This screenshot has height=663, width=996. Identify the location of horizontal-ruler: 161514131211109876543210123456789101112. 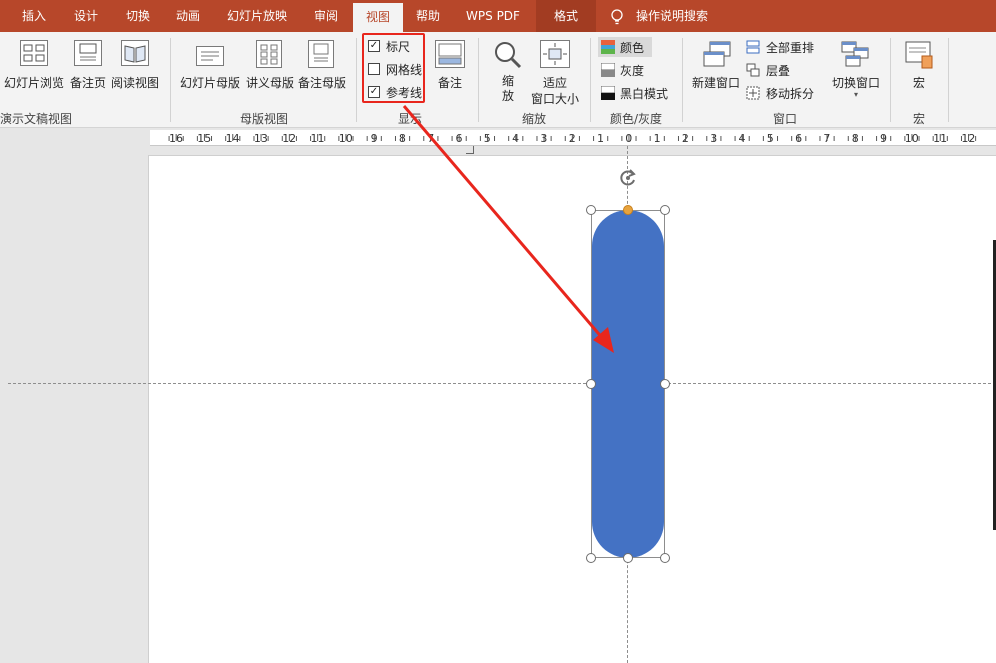
(573, 138).